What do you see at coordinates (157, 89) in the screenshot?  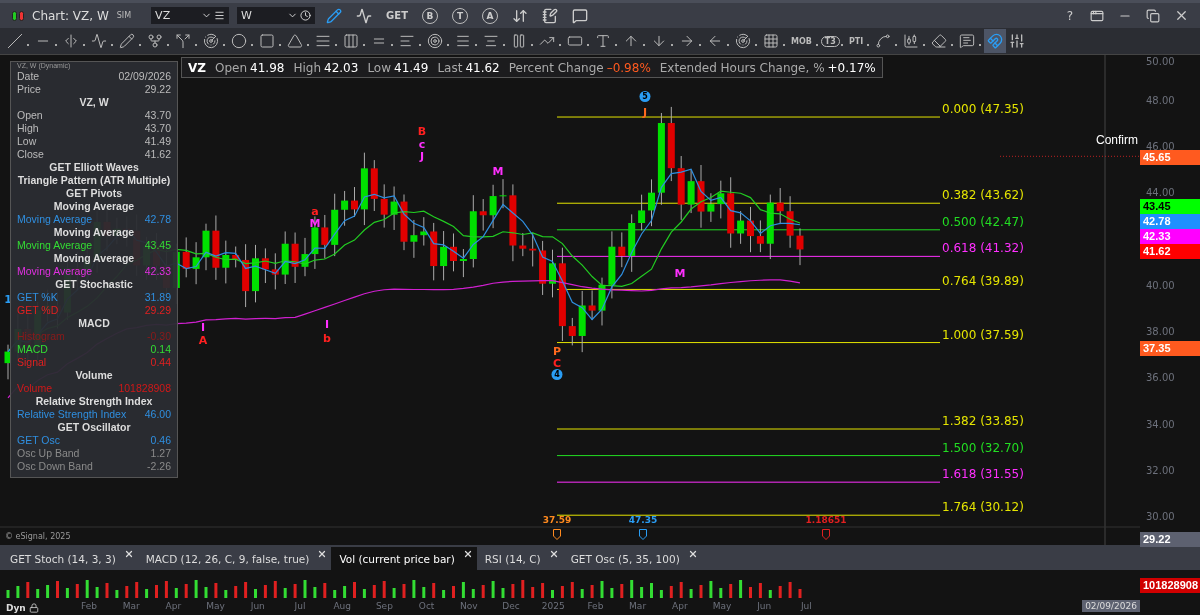 I see `data-value: 29.22` at bounding box center [157, 89].